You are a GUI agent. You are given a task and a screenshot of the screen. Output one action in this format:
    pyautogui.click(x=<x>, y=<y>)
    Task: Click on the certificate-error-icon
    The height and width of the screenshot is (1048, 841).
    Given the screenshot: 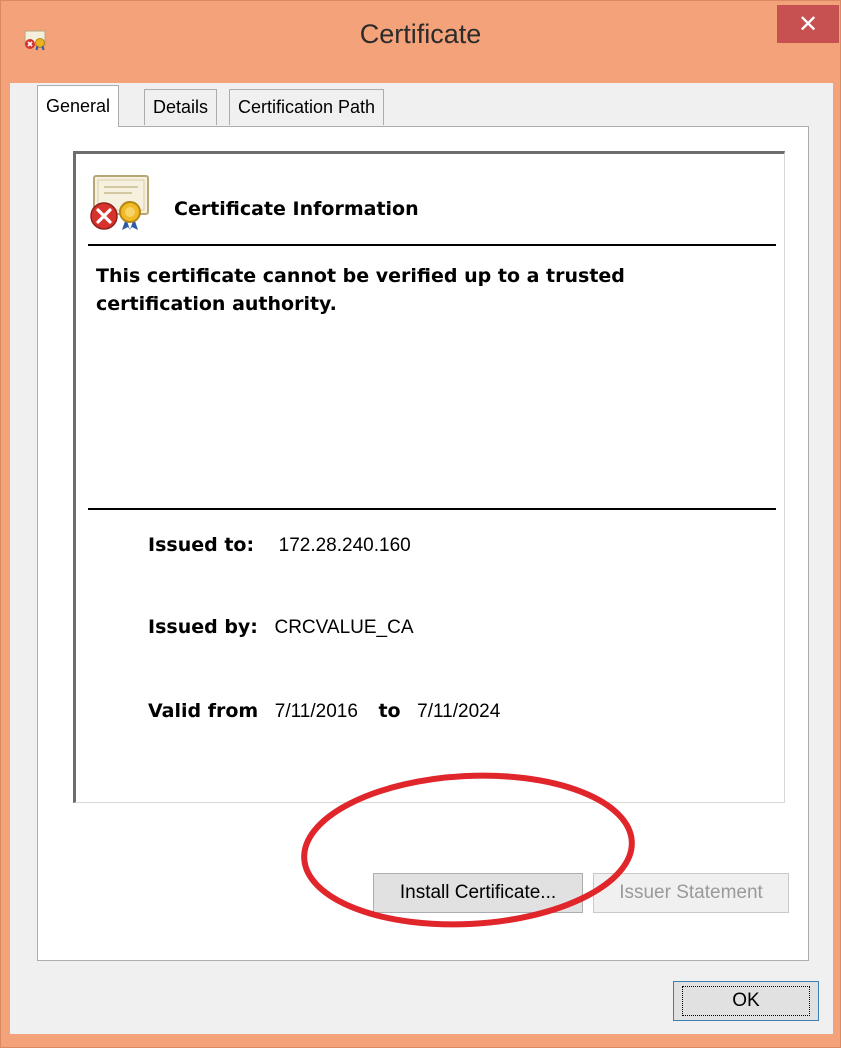 What is the action you would take?
    pyautogui.click(x=119, y=202)
    